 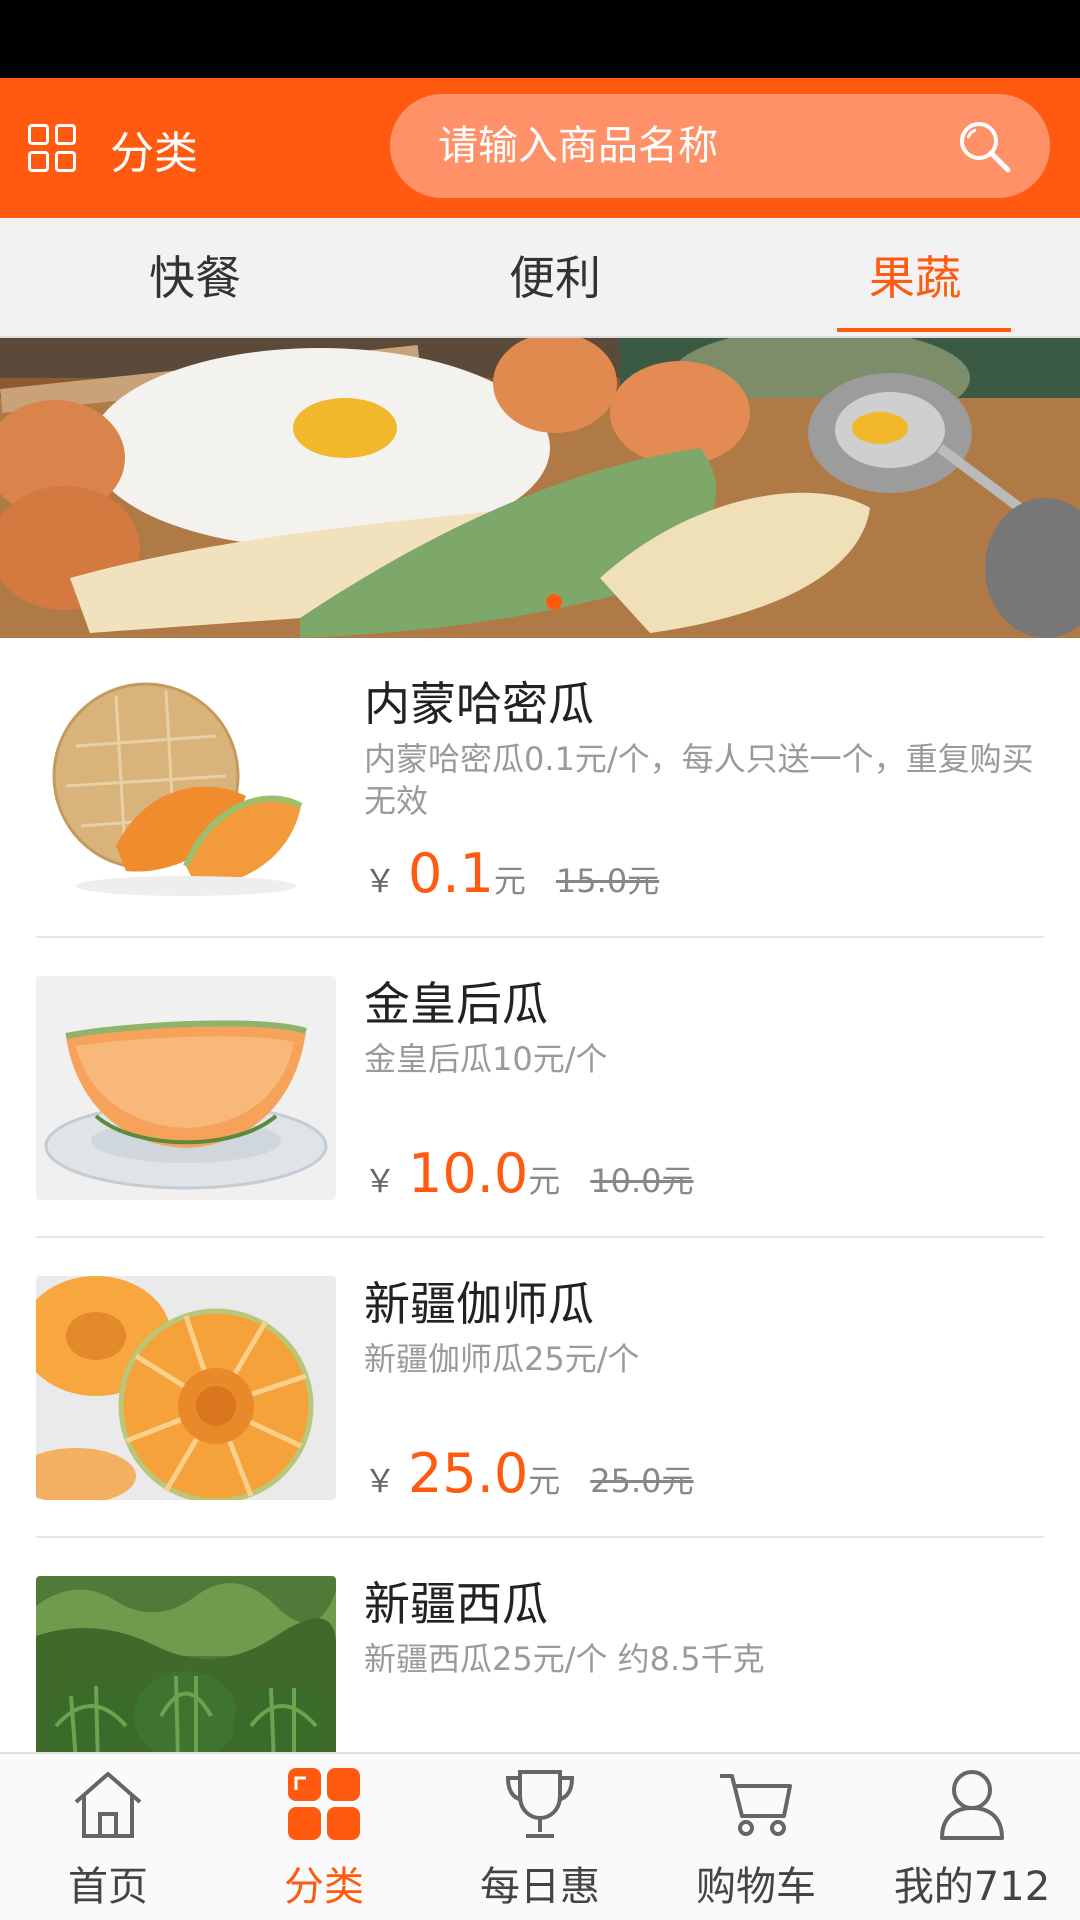 What do you see at coordinates (479, 1304) in the screenshot?
I see `product-name: 新疆伽师瓜` at bounding box center [479, 1304].